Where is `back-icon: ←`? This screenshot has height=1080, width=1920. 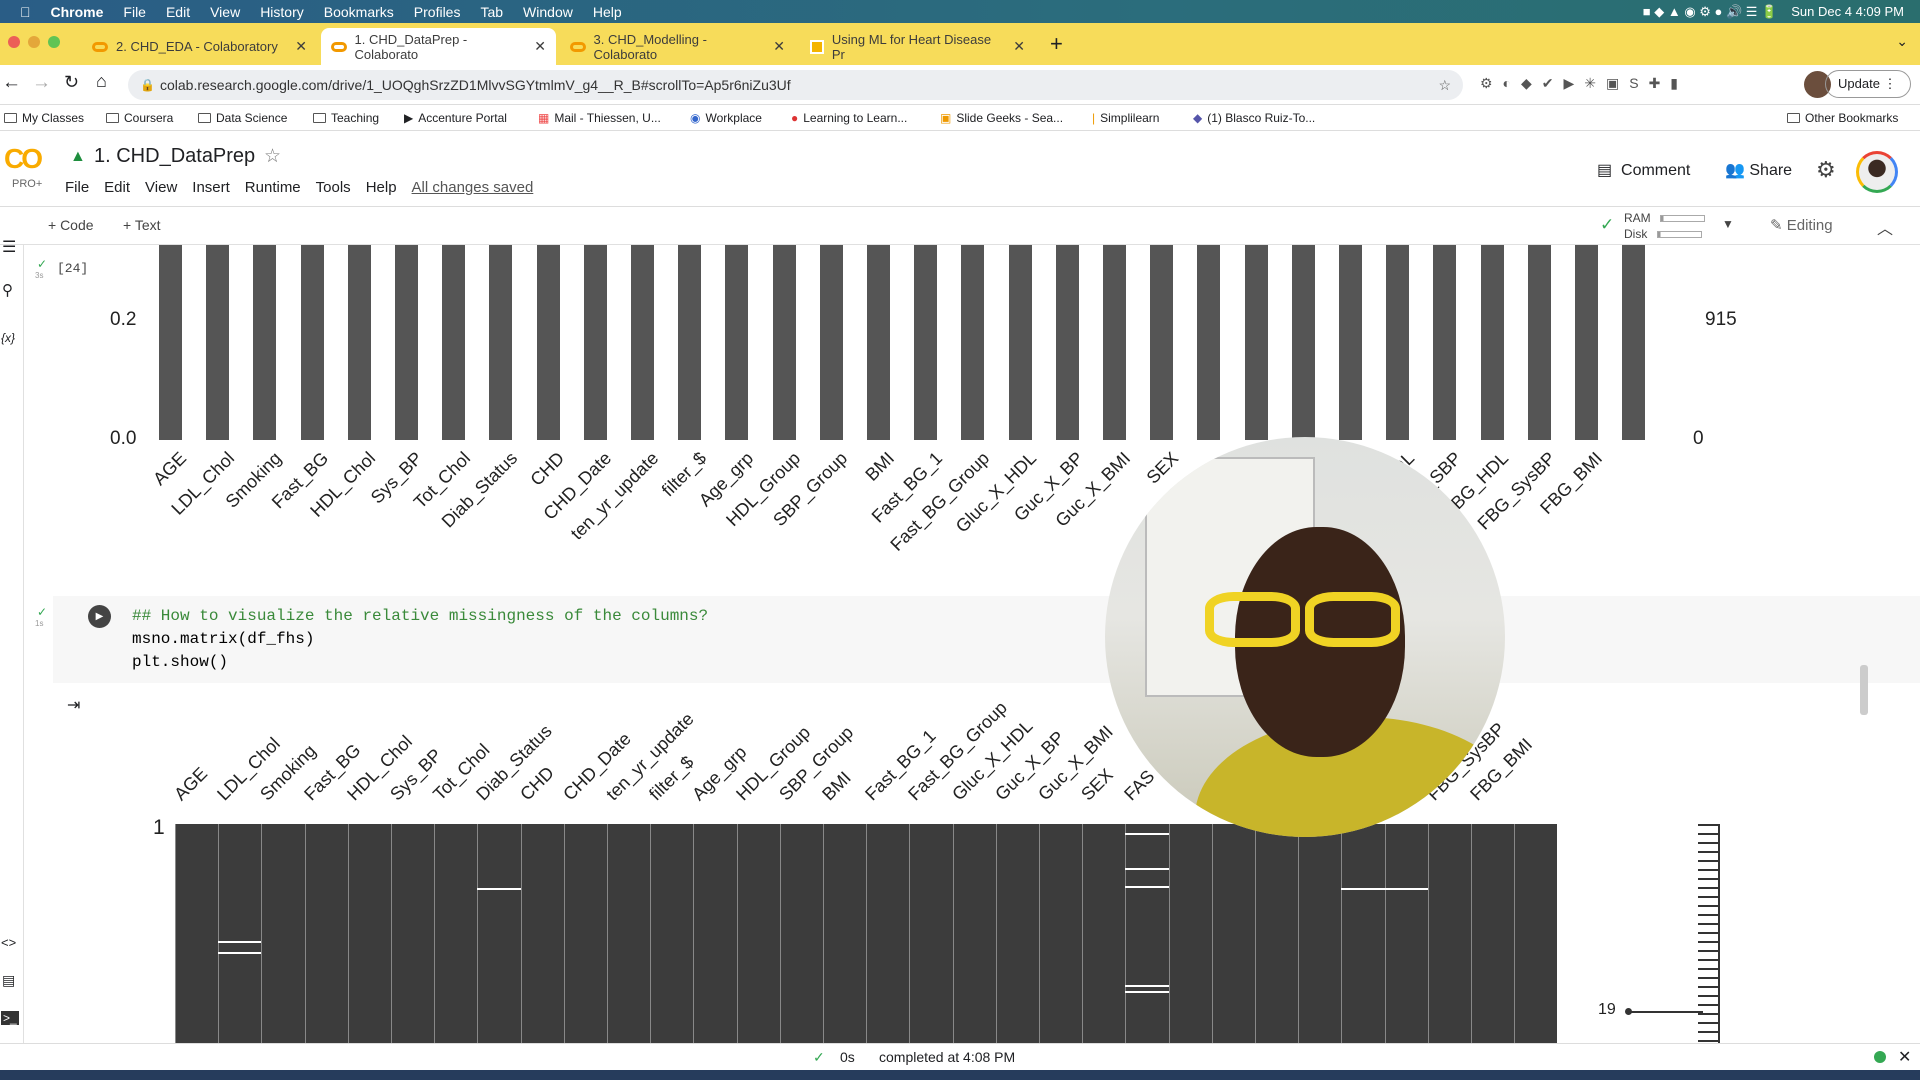 back-icon: ← is located at coordinates (11, 83).